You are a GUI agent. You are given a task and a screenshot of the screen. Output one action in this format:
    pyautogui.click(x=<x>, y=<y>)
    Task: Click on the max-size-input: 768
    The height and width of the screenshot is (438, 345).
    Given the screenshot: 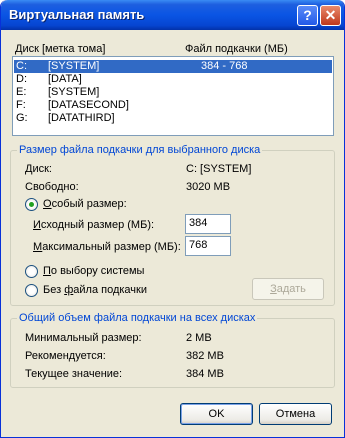 What is the action you would take?
    pyautogui.click(x=208, y=246)
    